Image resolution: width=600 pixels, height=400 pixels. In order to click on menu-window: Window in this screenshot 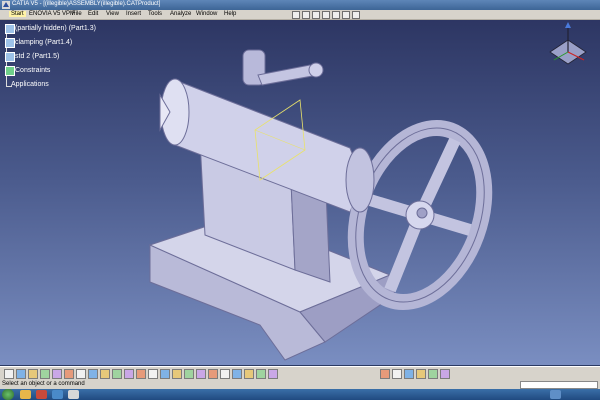, I will do `click(206, 14)`.